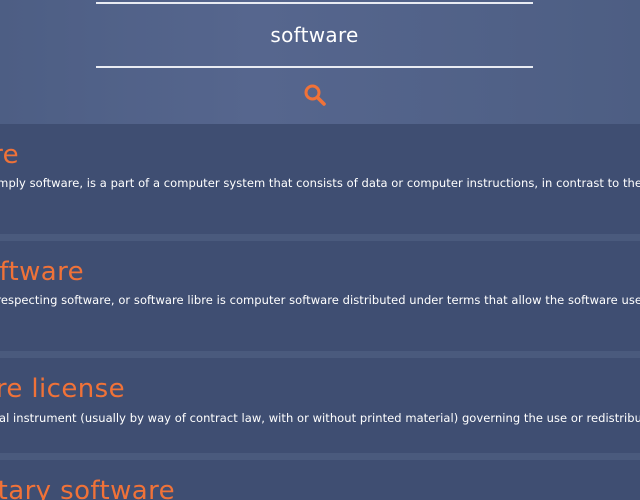 The image size is (640, 500). I want to click on result-title-link: Free software, so click(42, 272).